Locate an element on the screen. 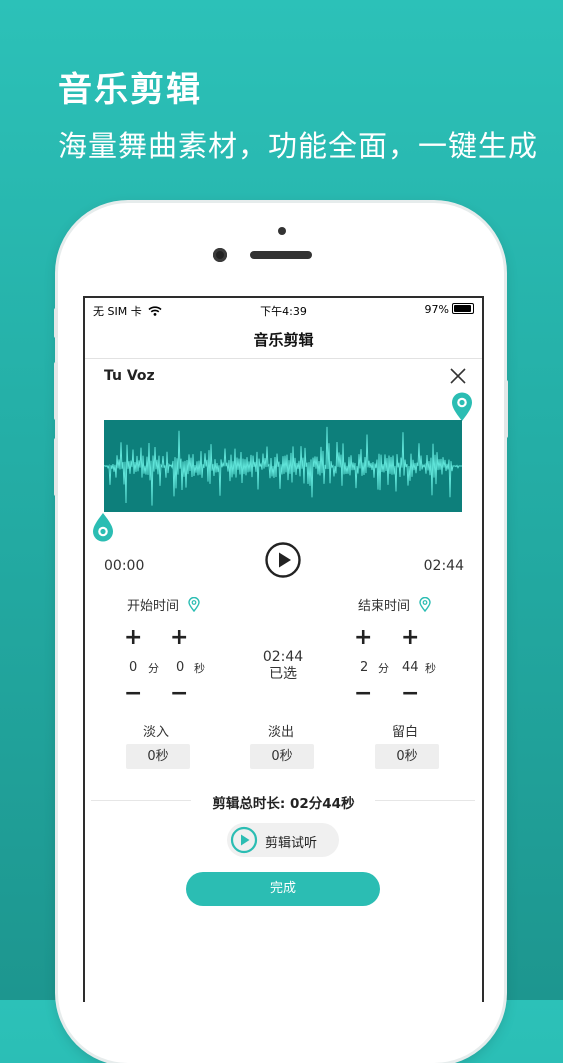  nav-divider is located at coordinates (283, 358).